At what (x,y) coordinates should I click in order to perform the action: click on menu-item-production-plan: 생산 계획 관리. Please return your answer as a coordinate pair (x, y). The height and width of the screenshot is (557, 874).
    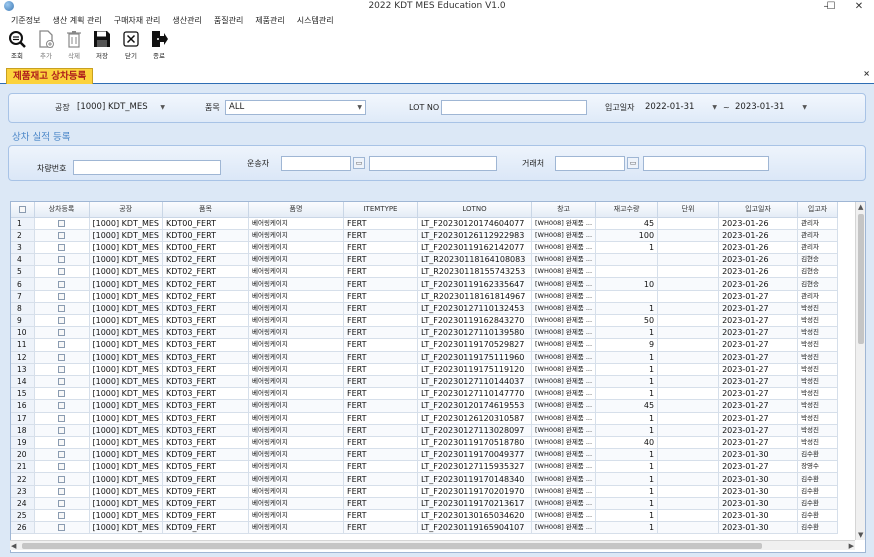
    Looking at the image, I should click on (76, 20).